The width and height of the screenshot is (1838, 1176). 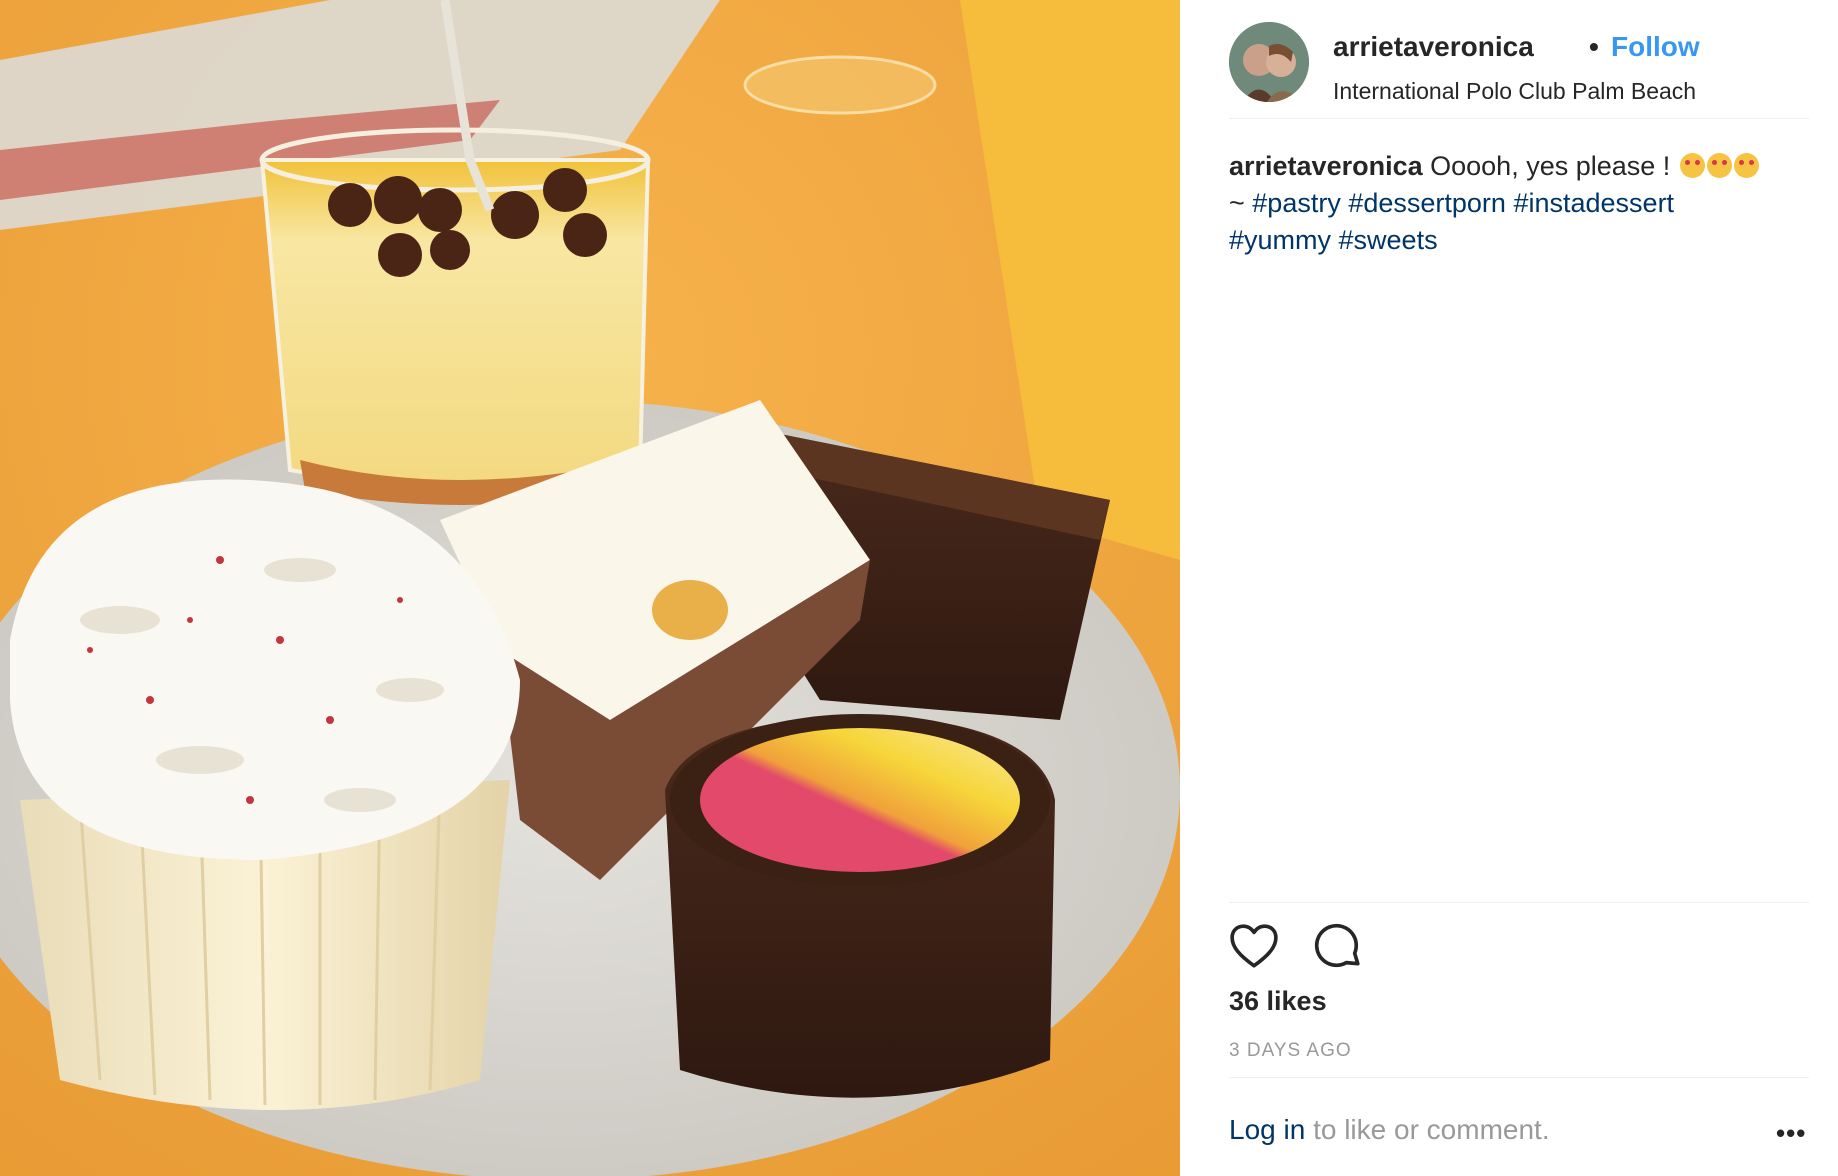 I want to click on heart-eyes-emoji-icon, so click(x=1692, y=165).